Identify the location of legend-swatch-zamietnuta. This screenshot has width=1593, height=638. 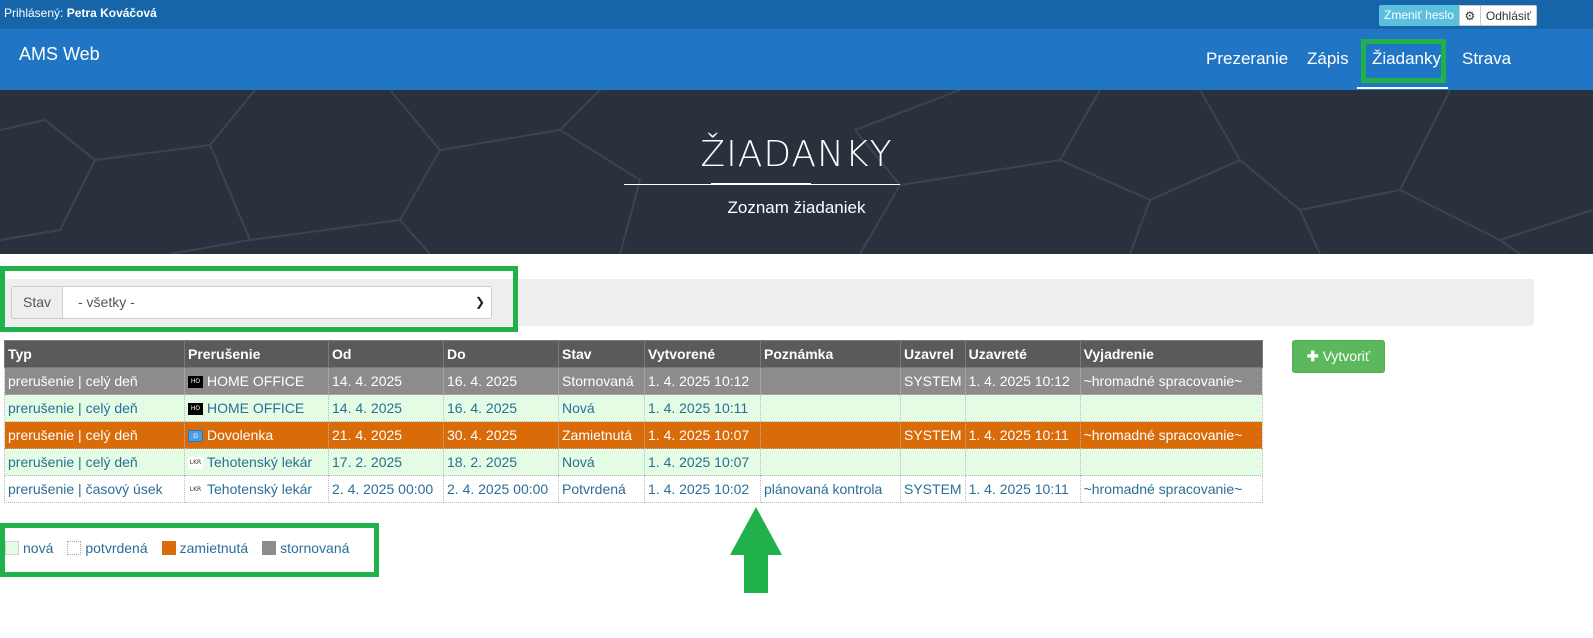
(168, 548).